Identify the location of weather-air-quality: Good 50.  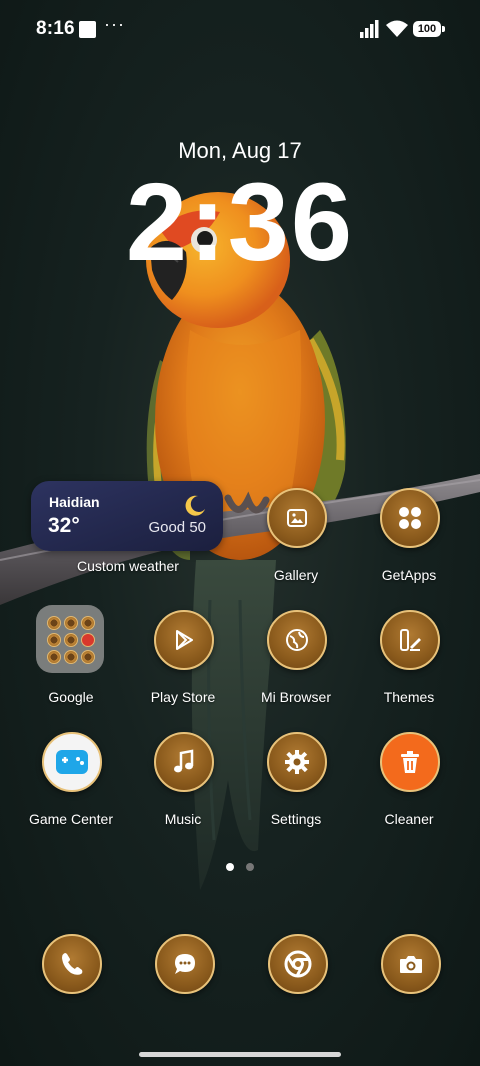
(177, 527).